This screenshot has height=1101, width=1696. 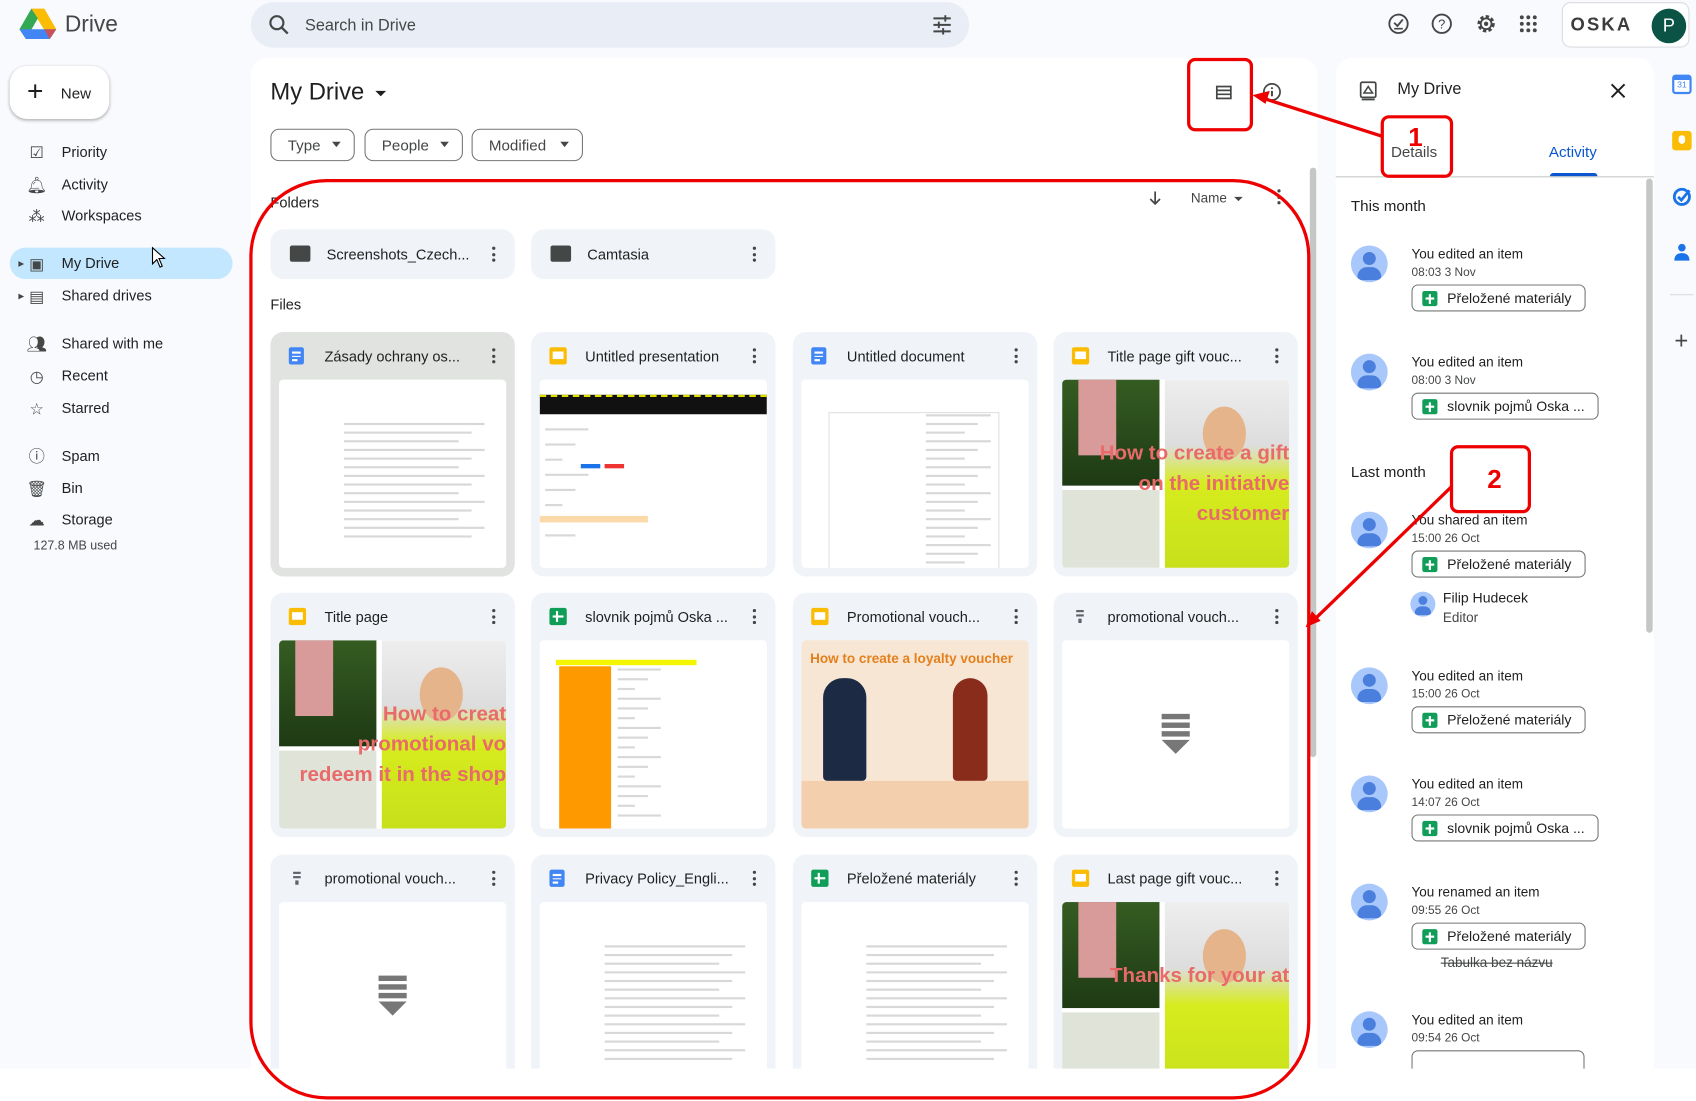 I want to click on annotation-box-list-view, so click(x=1220, y=94).